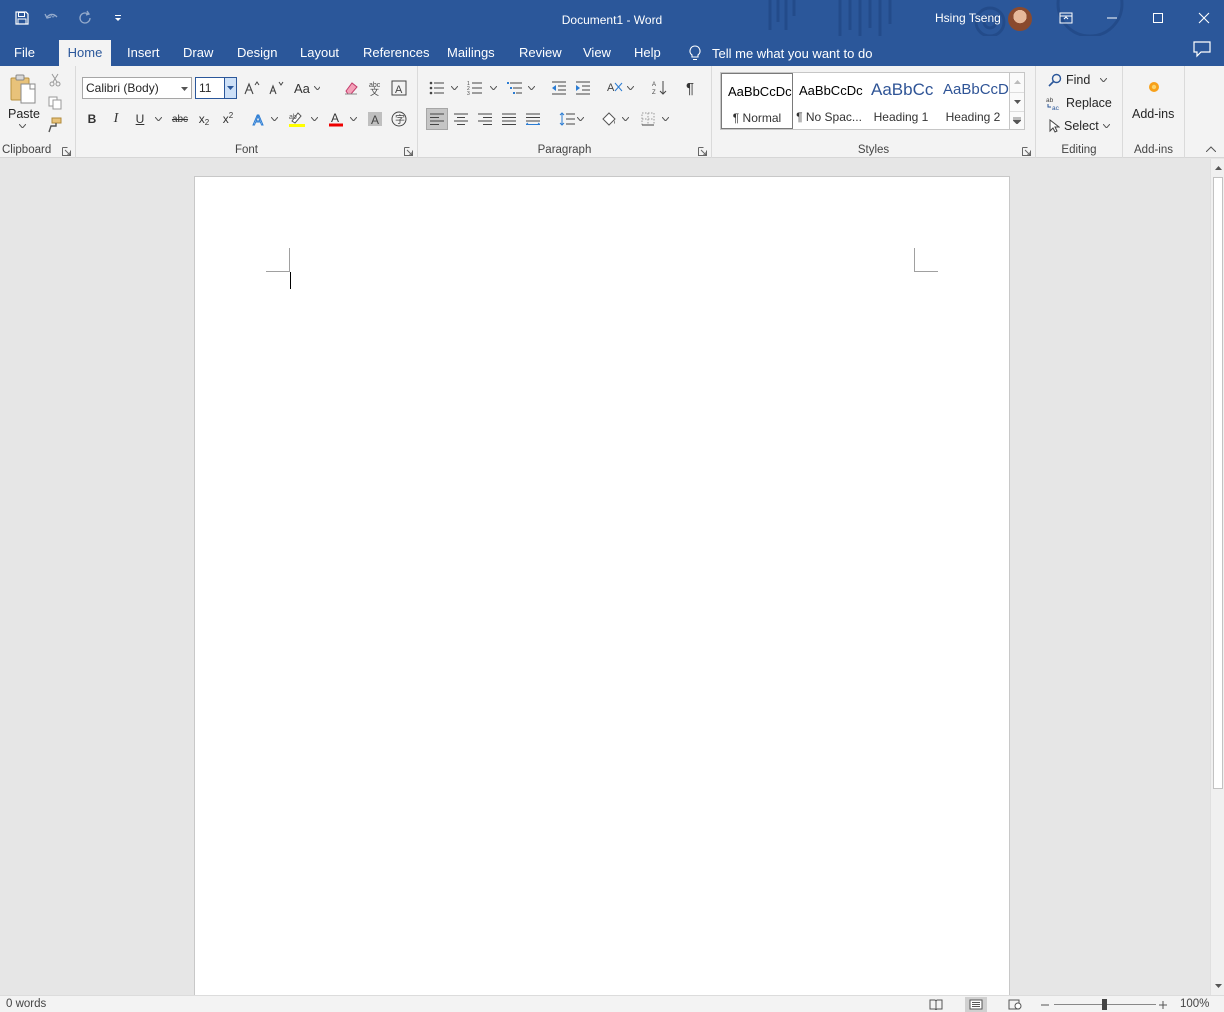 This screenshot has height=1012, width=1224. What do you see at coordinates (375, 88) in the screenshot?
I see `phonetic-guide-icon: abc 文` at bounding box center [375, 88].